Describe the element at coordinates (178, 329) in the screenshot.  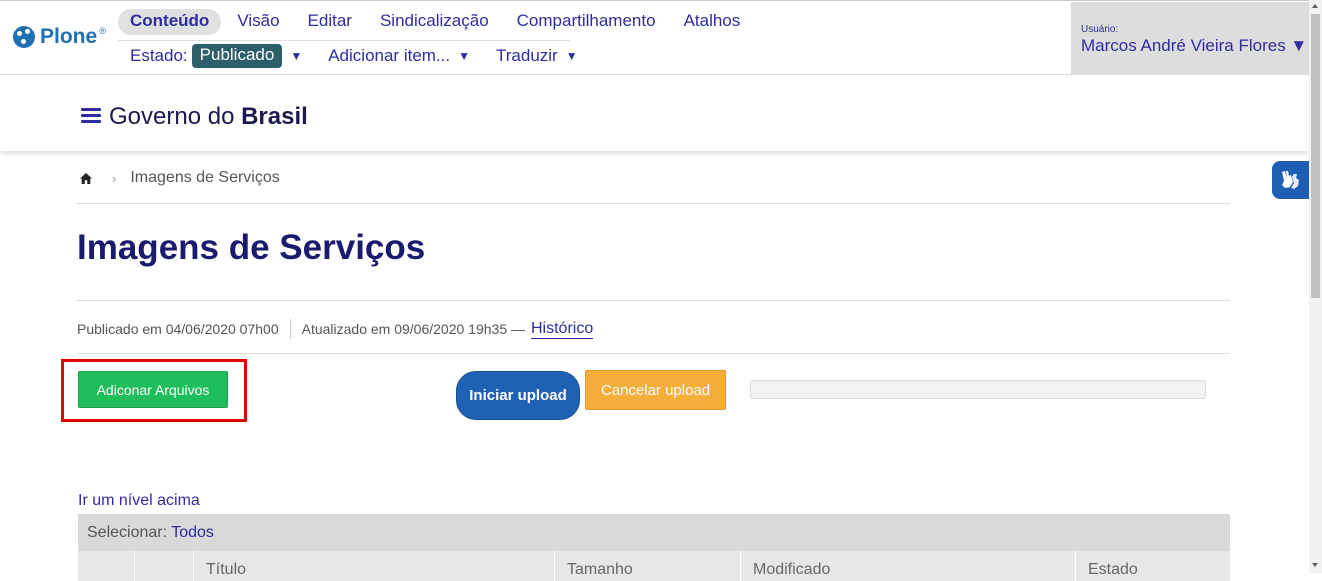
I see `published-date: Publicado em 04/06/2020 07h00` at that location.